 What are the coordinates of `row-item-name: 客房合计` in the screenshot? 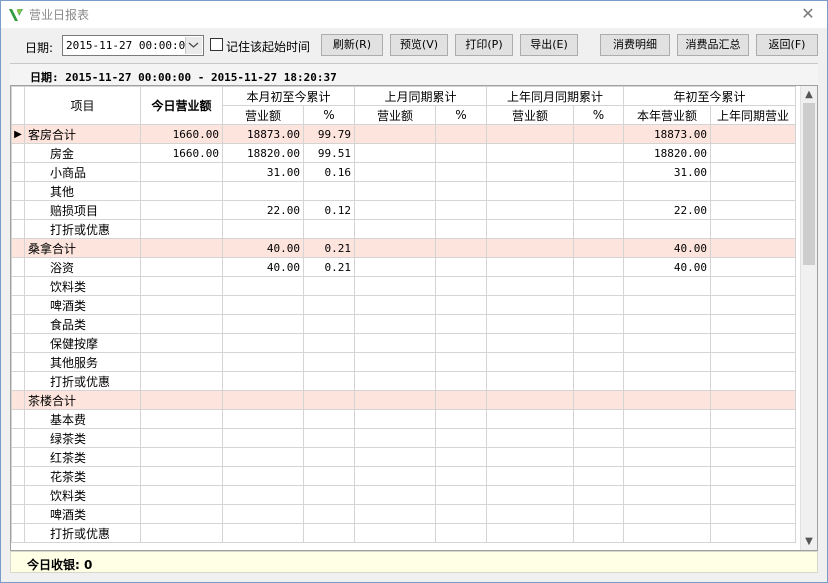 It's located at (82, 134).